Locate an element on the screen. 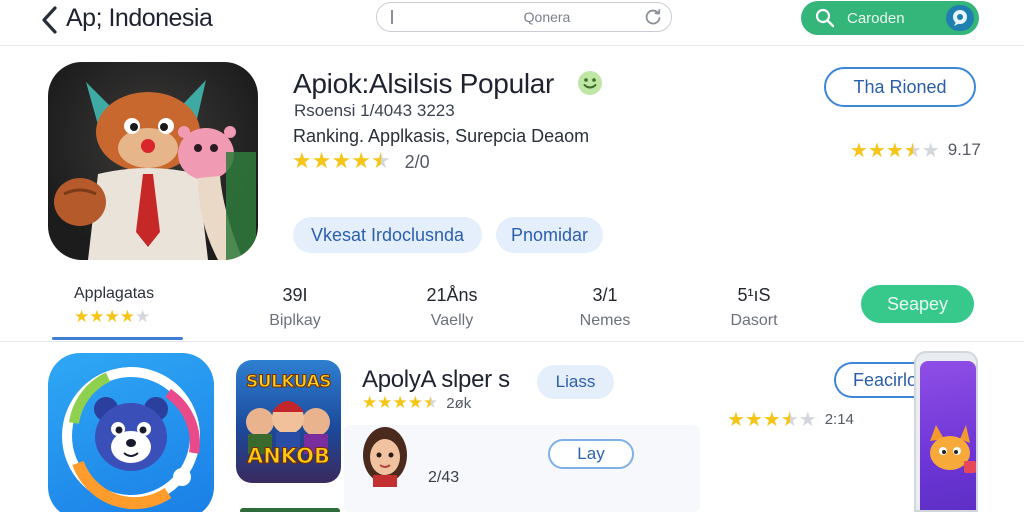  featured-rating-value: 2/0 is located at coordinates (417, 161).